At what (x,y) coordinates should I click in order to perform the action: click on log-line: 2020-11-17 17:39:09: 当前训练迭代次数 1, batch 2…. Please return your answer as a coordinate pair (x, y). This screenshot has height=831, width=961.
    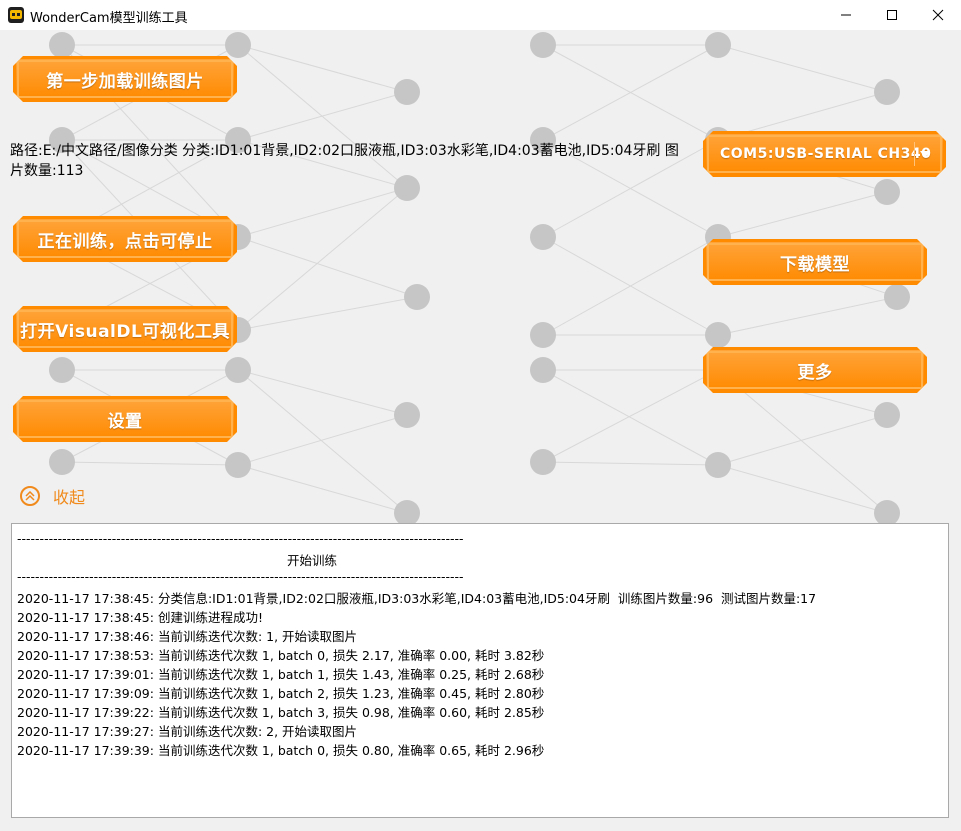
    Looking at the image, I should click on (281, 693).